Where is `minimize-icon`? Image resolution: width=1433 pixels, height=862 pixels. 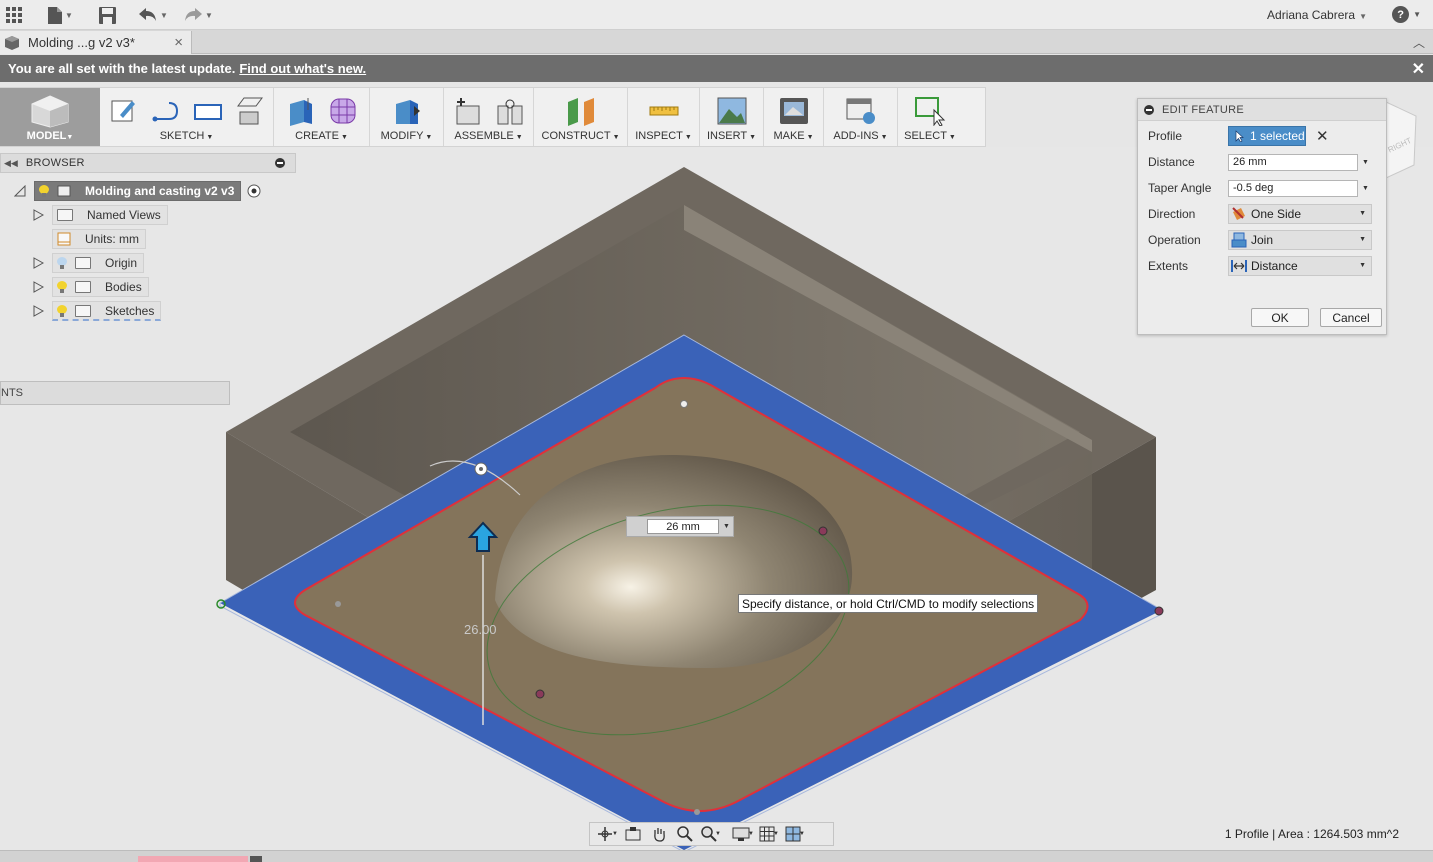
minimize-icon is located at coordinates (280, 163).